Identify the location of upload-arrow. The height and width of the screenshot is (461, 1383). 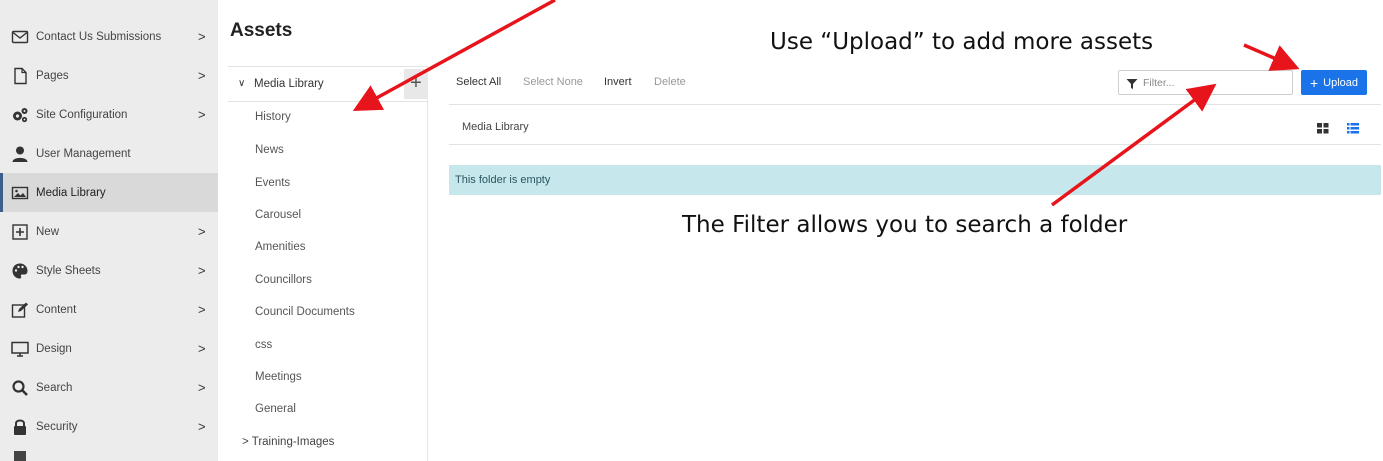
(1271, 57).